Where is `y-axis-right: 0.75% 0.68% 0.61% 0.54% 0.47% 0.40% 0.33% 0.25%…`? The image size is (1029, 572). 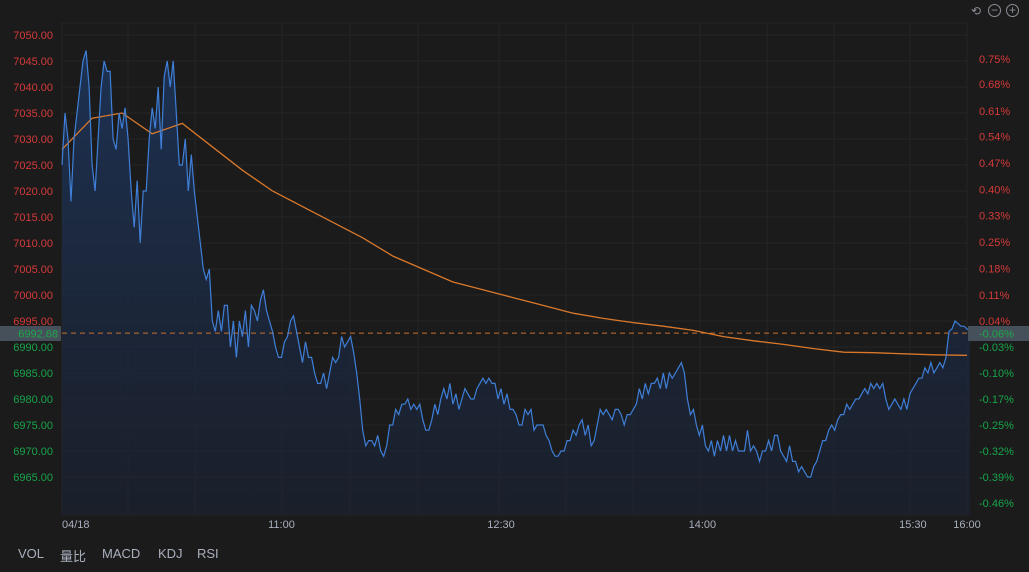 y-axis-right: 0.75% 0.68% 0.61% 0.54% 0.47% 0.40% 0.33% 0.25%… is located at coordinates (996, 282).